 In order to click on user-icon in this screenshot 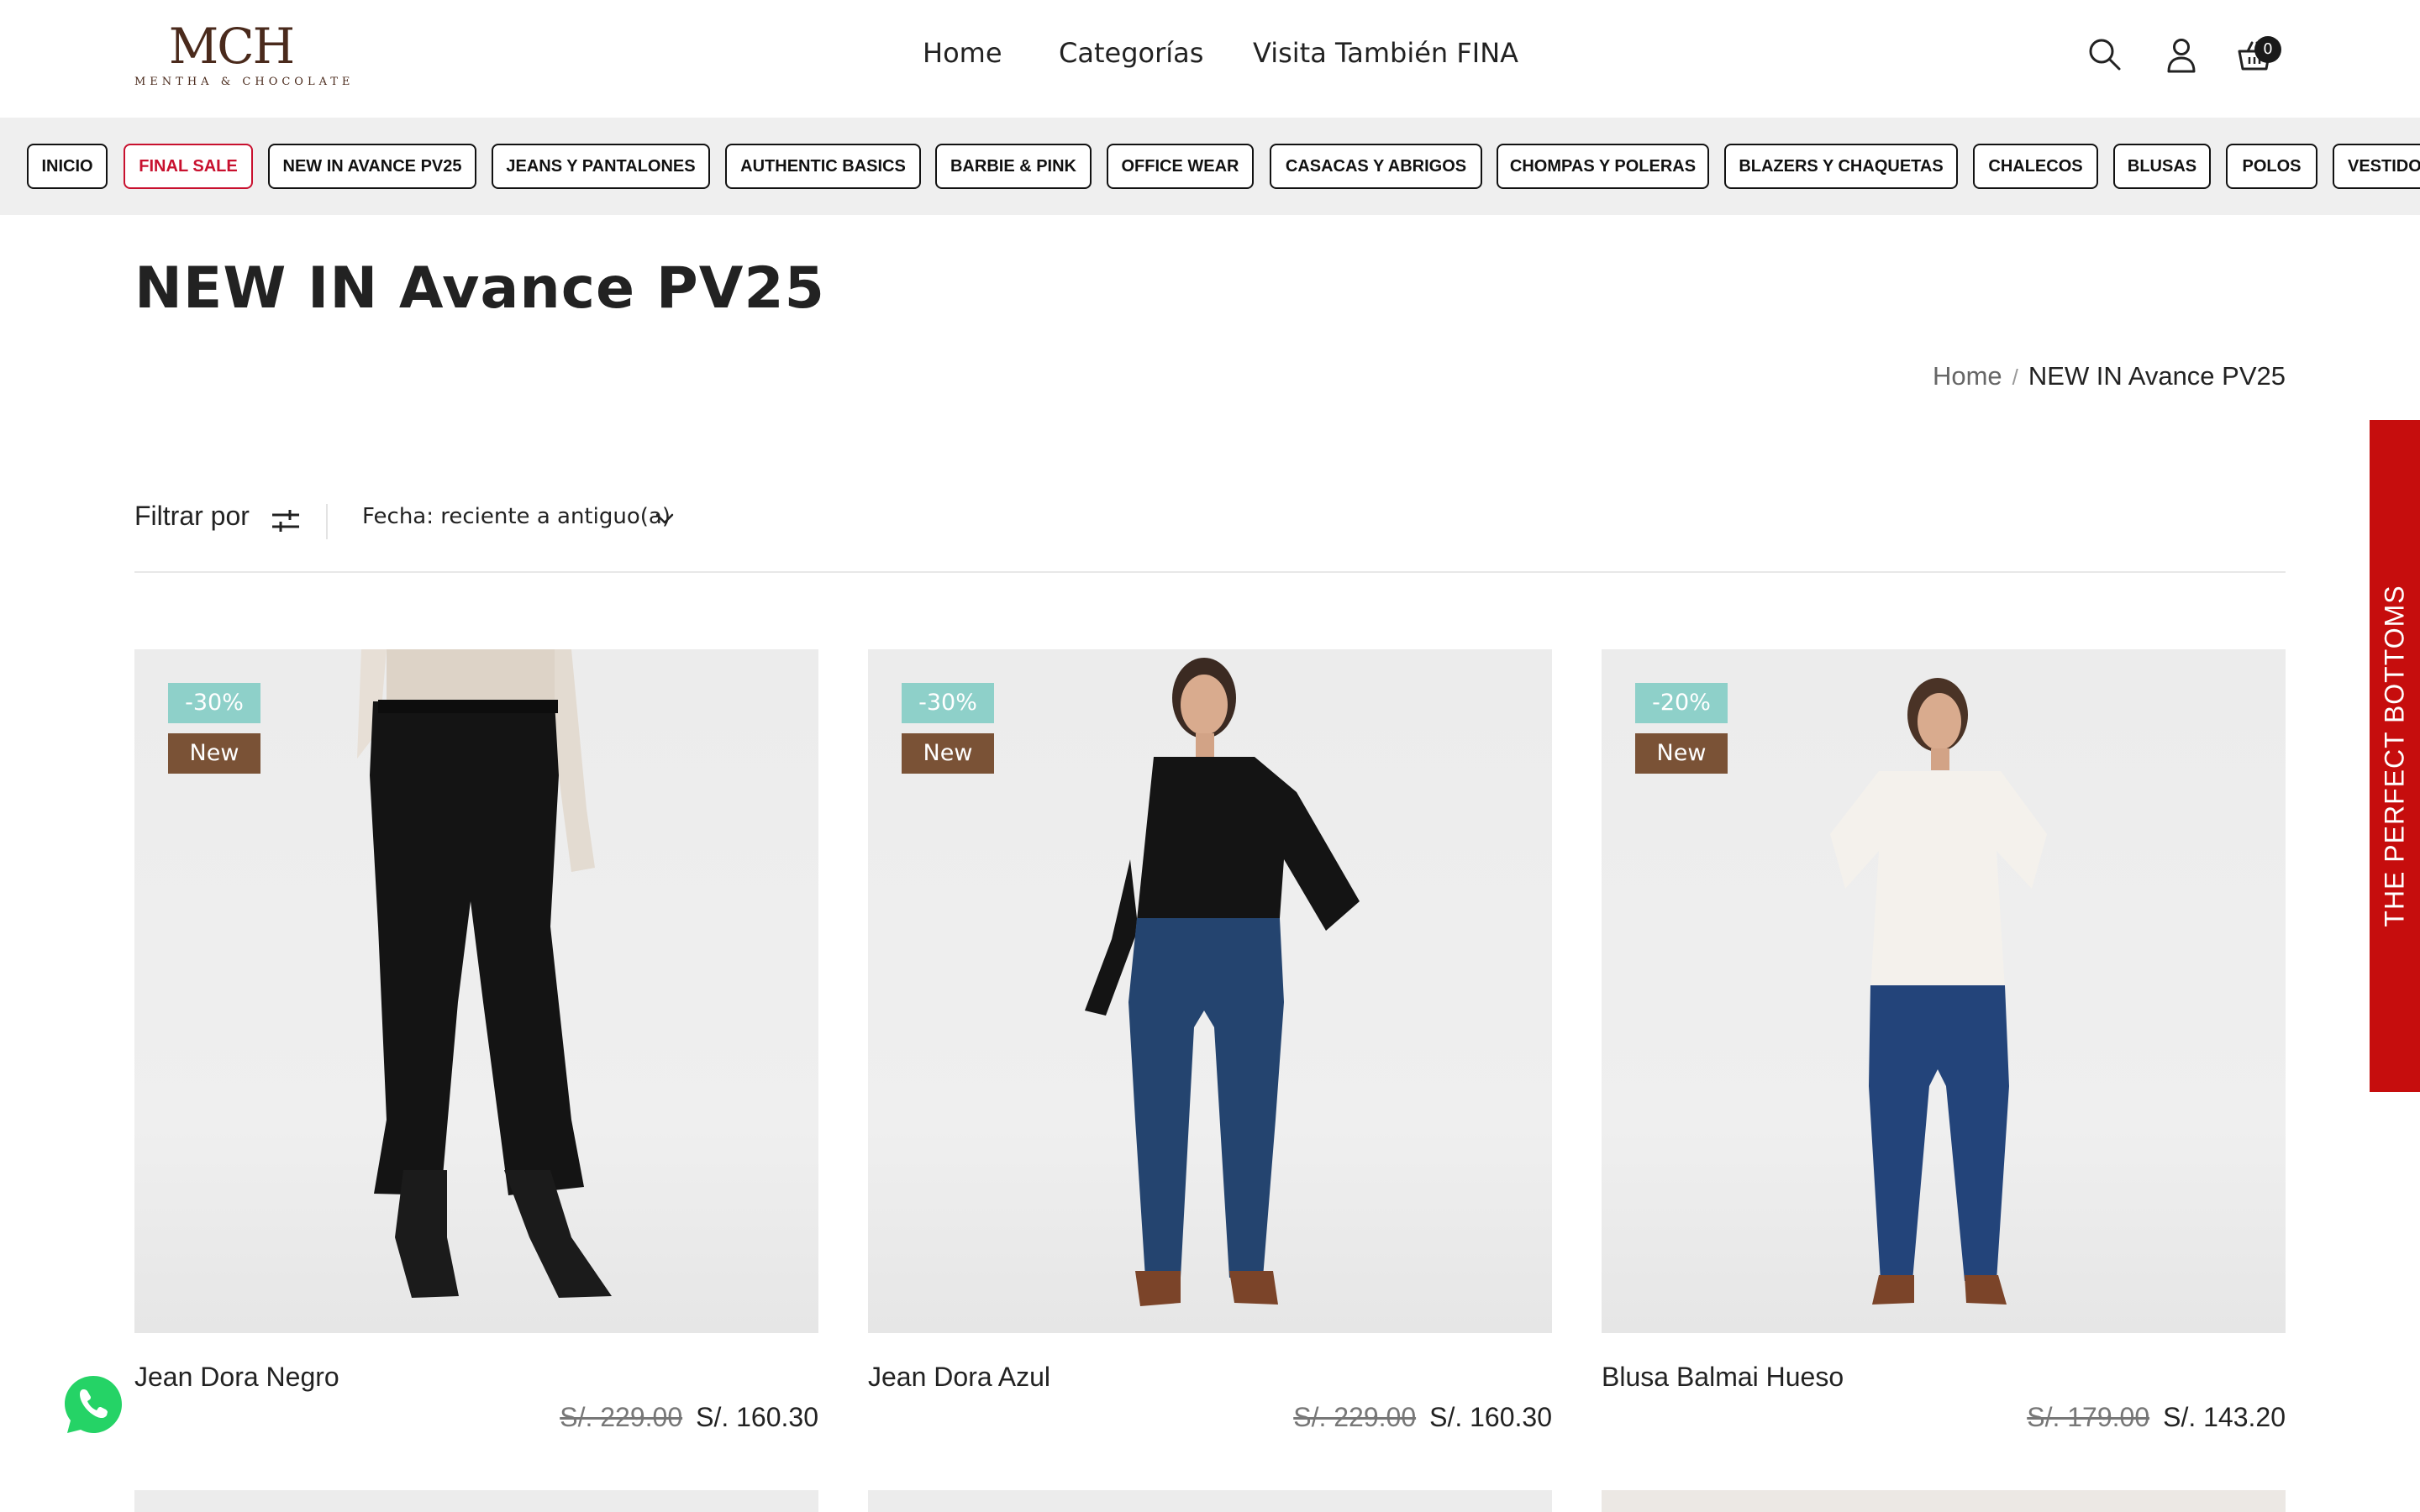, I will do `click(2181, 54)`.